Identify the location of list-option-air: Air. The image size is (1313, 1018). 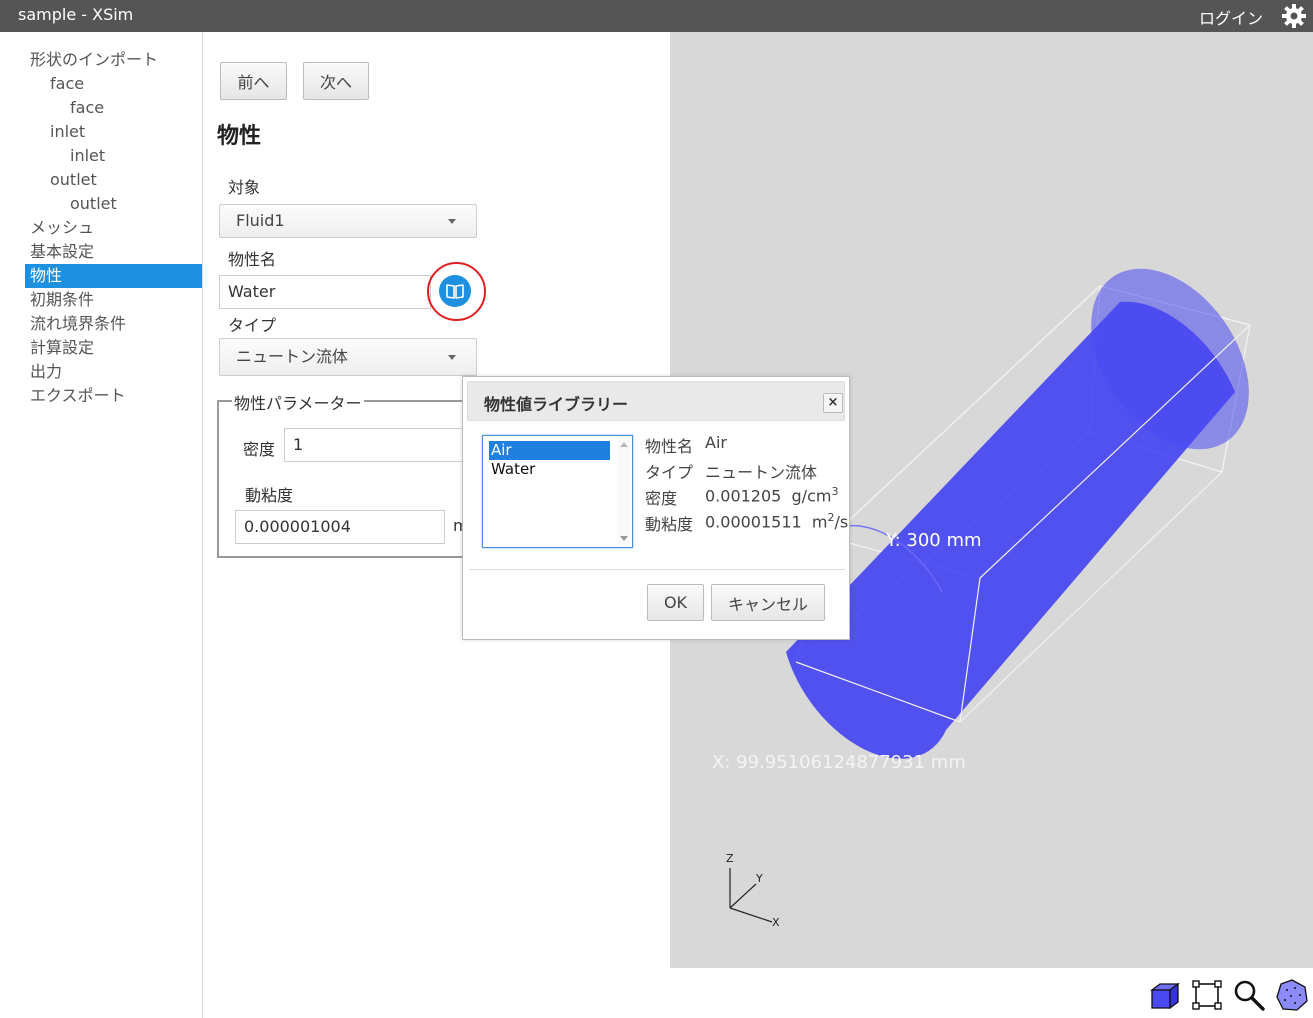
(549, 450).